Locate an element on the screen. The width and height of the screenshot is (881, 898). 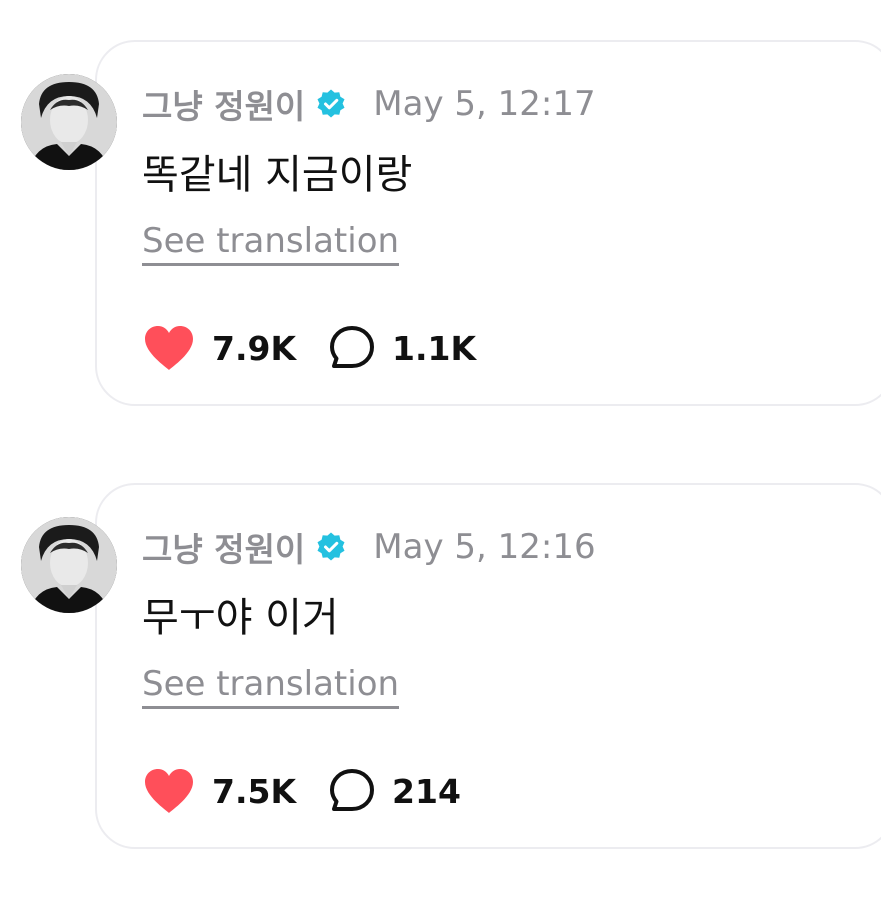
post-message: 무ㅜ야 이거 is located at coordinates (240, 618).